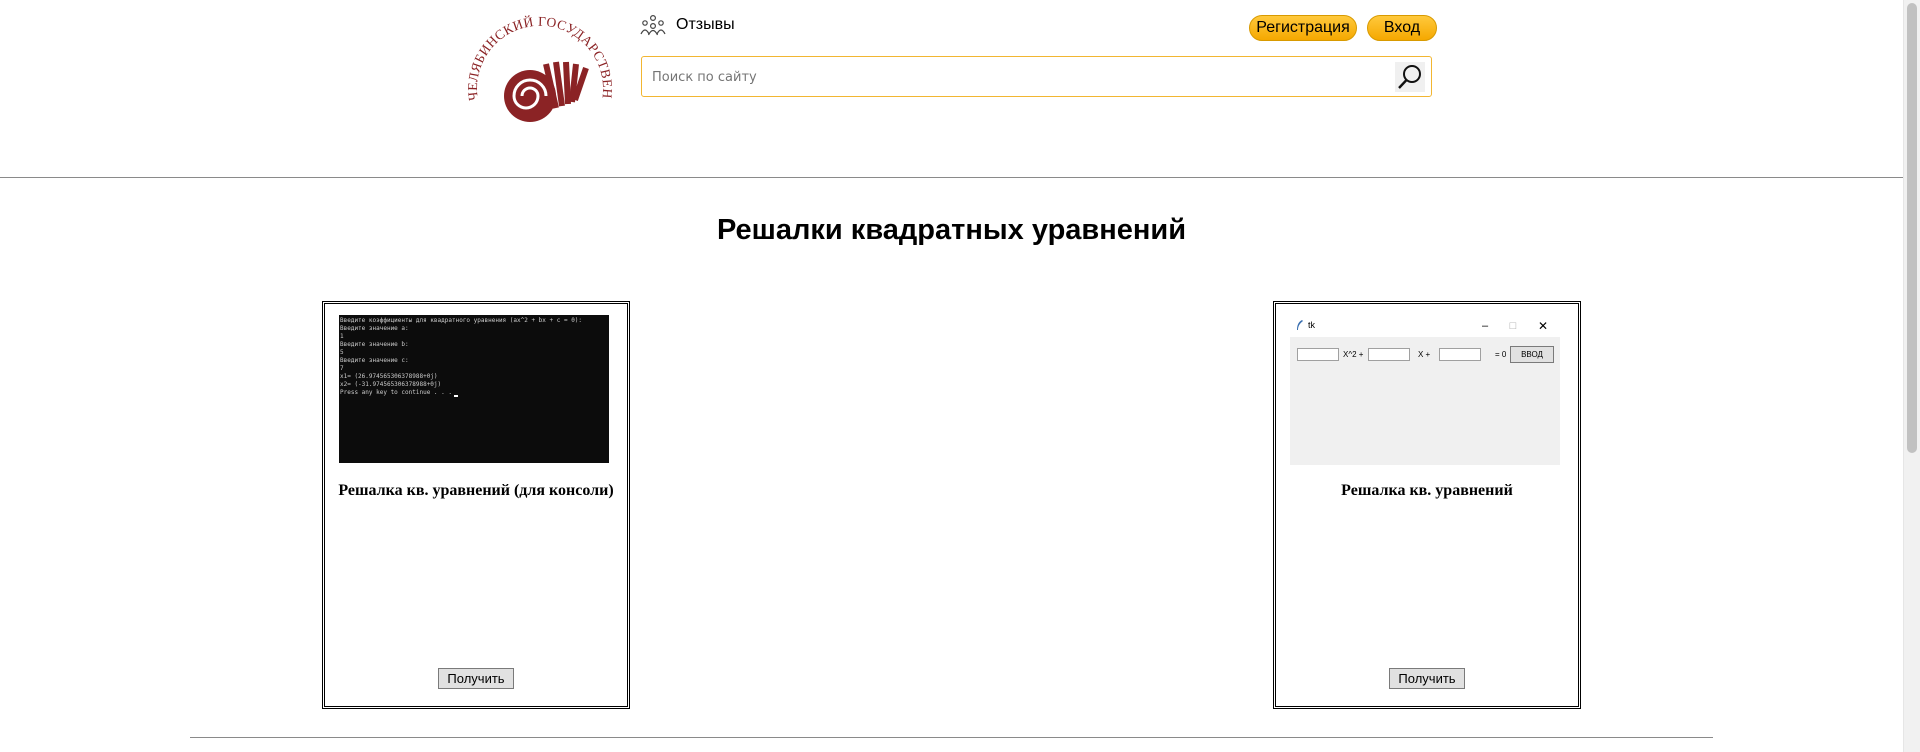 The image size is (1920, 752). I want to click on register-button: Регистрация, so click(1303, 28).